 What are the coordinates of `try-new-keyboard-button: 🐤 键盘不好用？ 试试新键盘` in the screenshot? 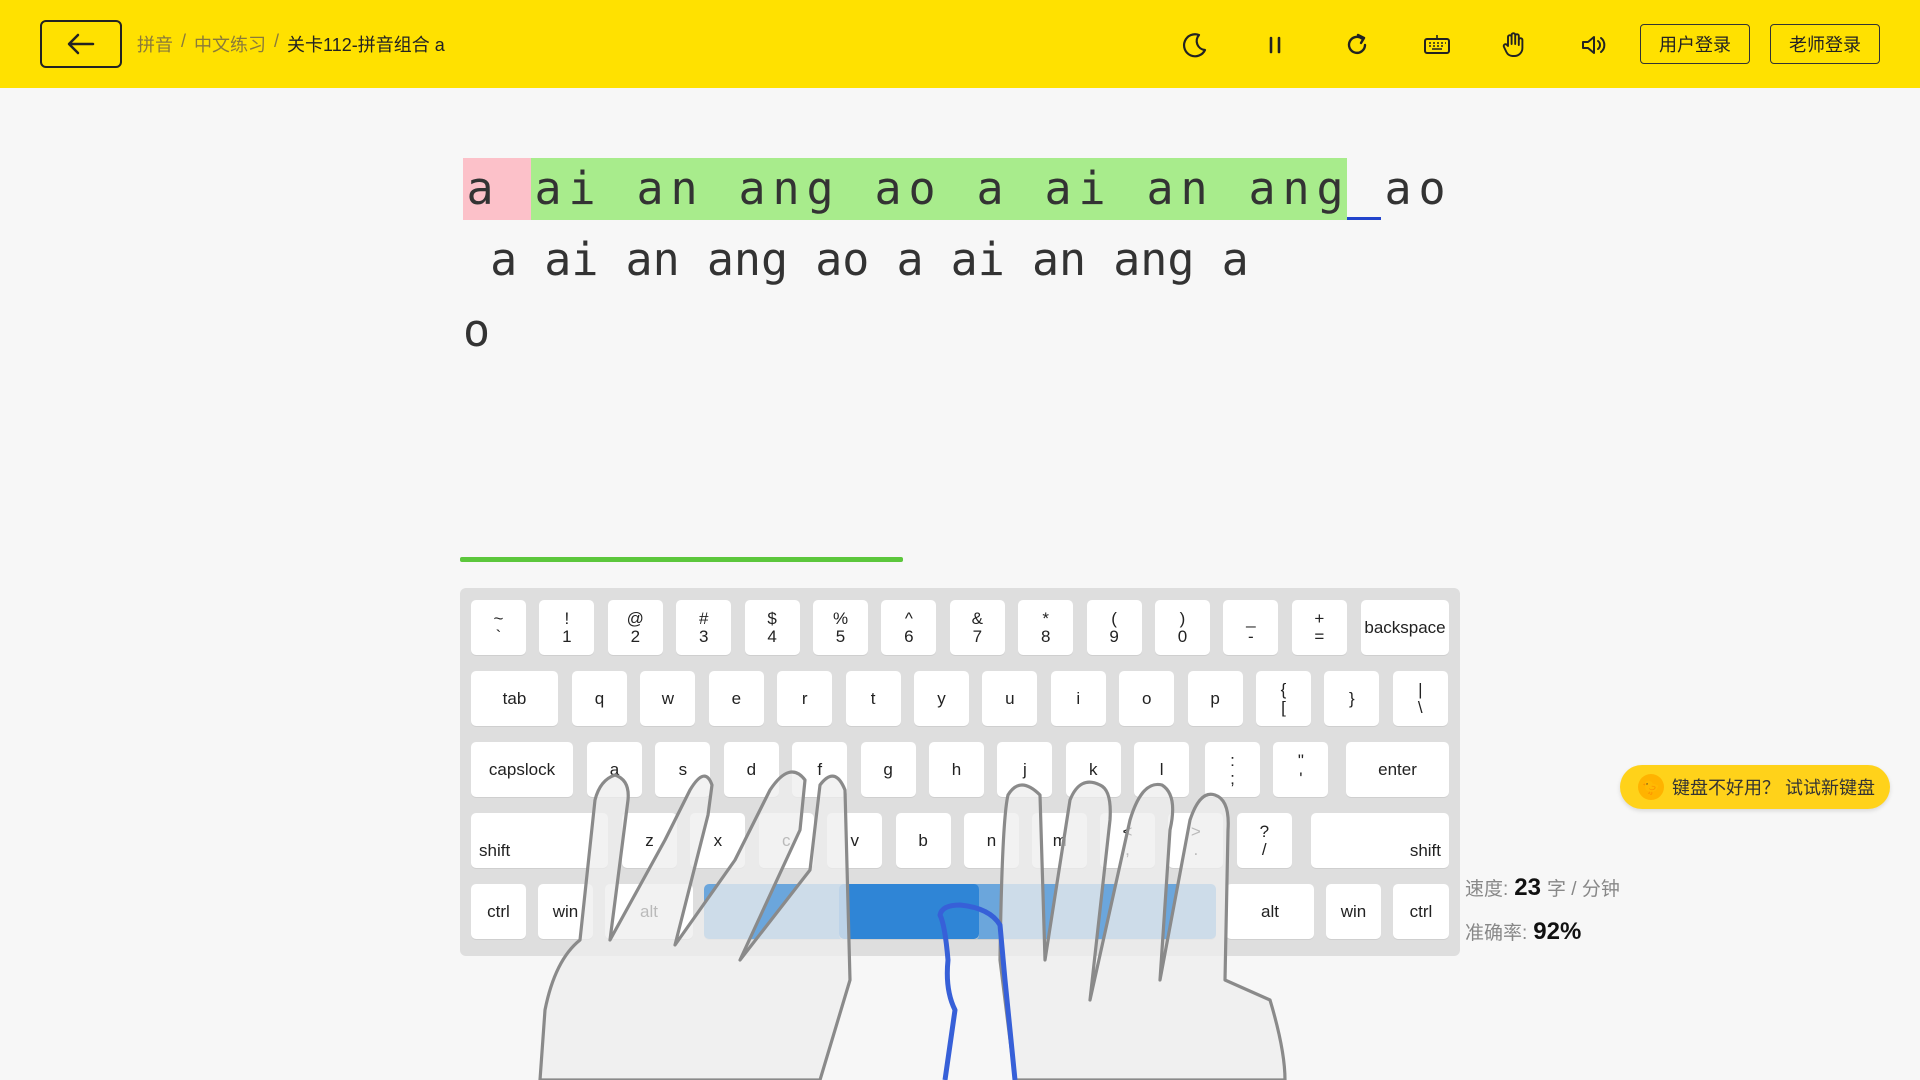 It's located at (1755, 787).